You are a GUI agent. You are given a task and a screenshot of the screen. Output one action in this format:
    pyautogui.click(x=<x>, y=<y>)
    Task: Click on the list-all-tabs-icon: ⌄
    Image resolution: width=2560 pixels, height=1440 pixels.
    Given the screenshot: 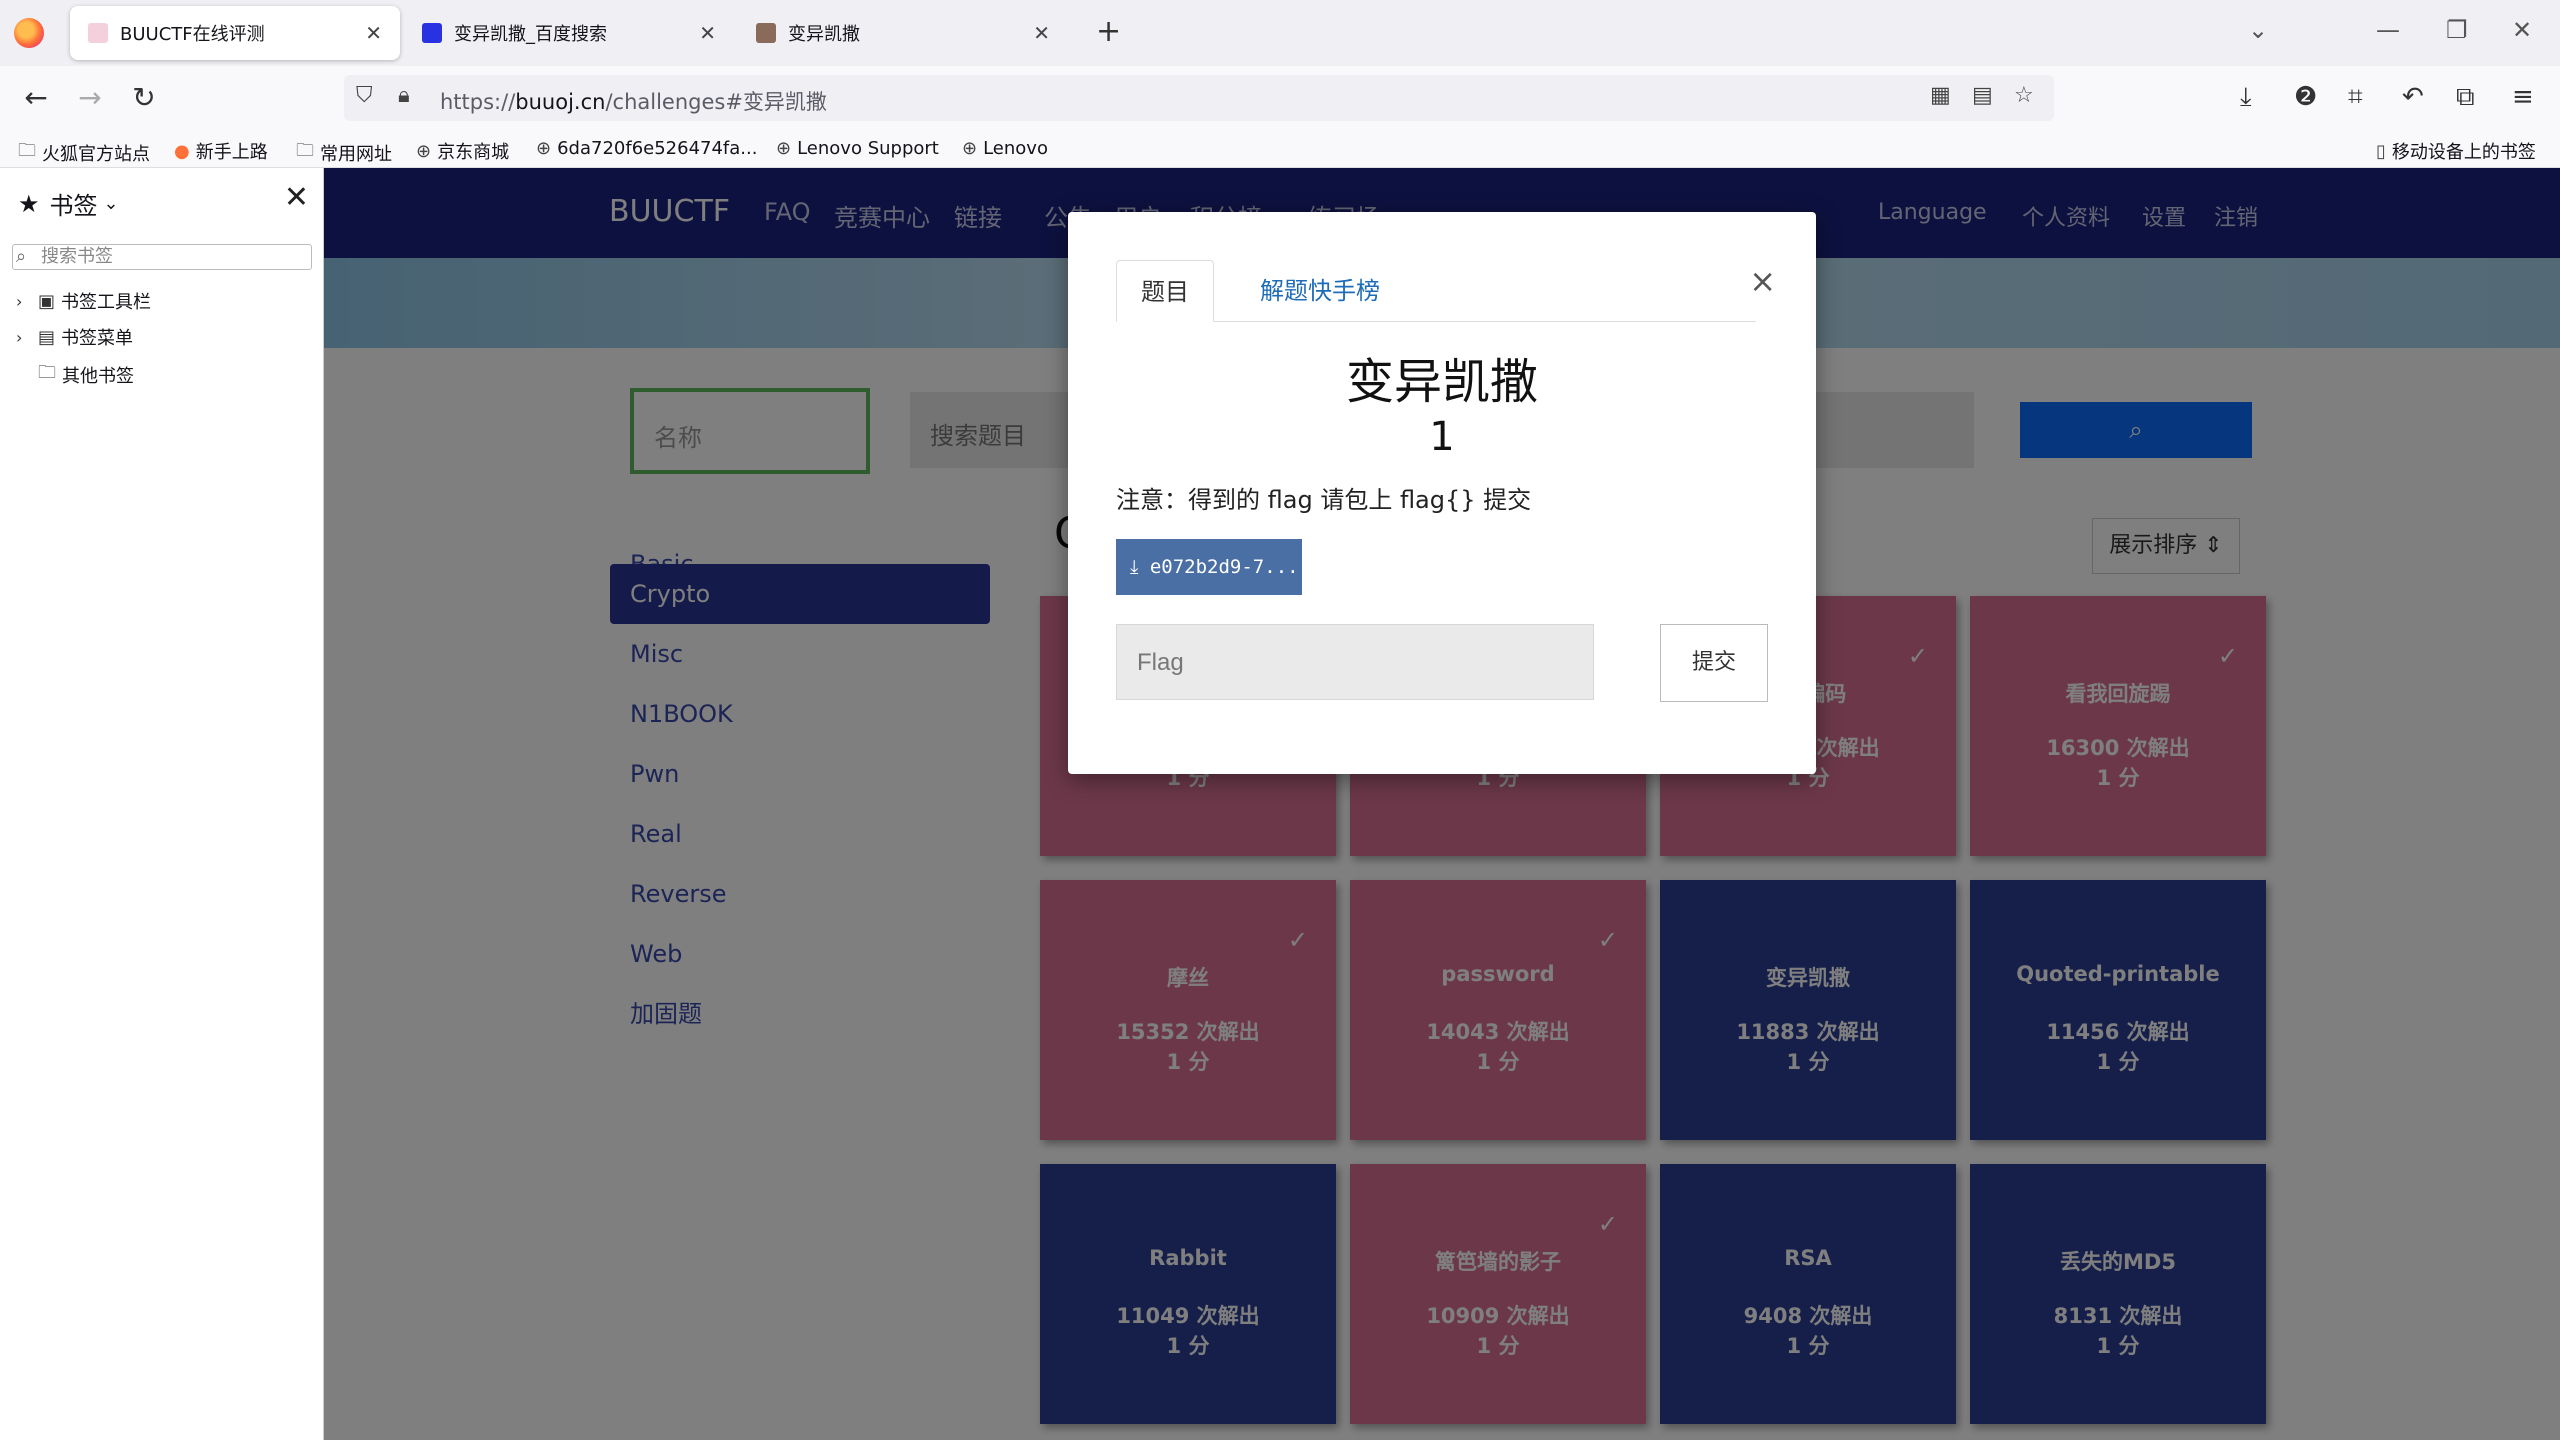 What is the action you would take?
    pyautogui.click(x=2258, y=30)
    